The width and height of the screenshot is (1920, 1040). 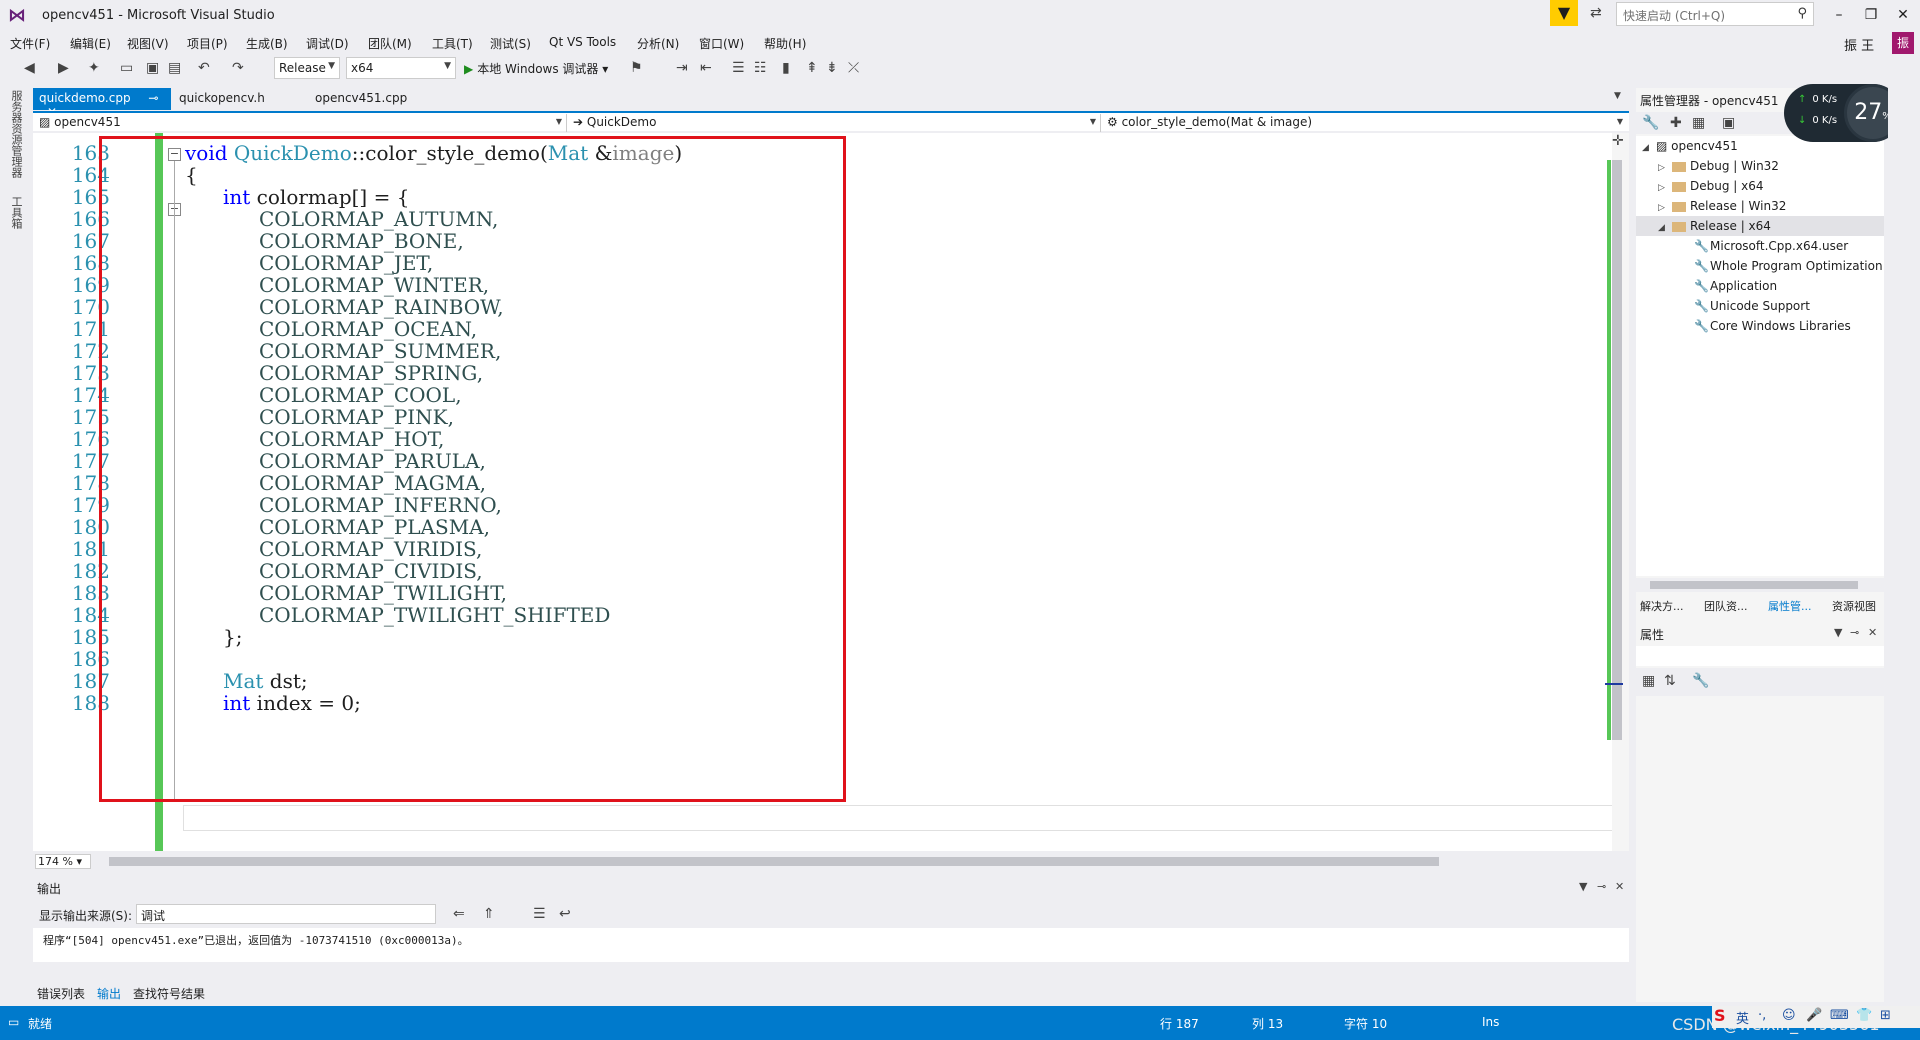 I want to click on tree-item-property-sheet: 🔧Unicode Support, so click(x=1752, y=306).